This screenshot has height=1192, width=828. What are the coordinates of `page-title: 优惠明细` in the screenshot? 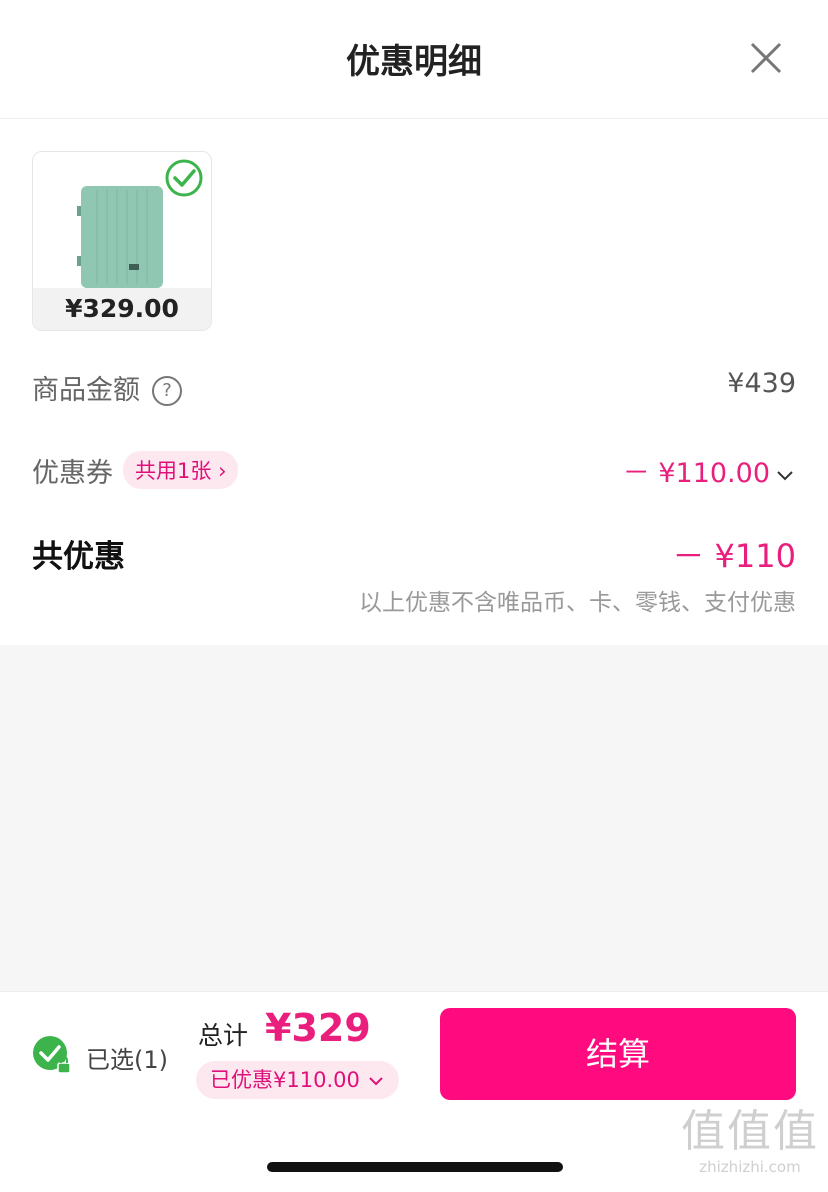 It's located at (414, 62).